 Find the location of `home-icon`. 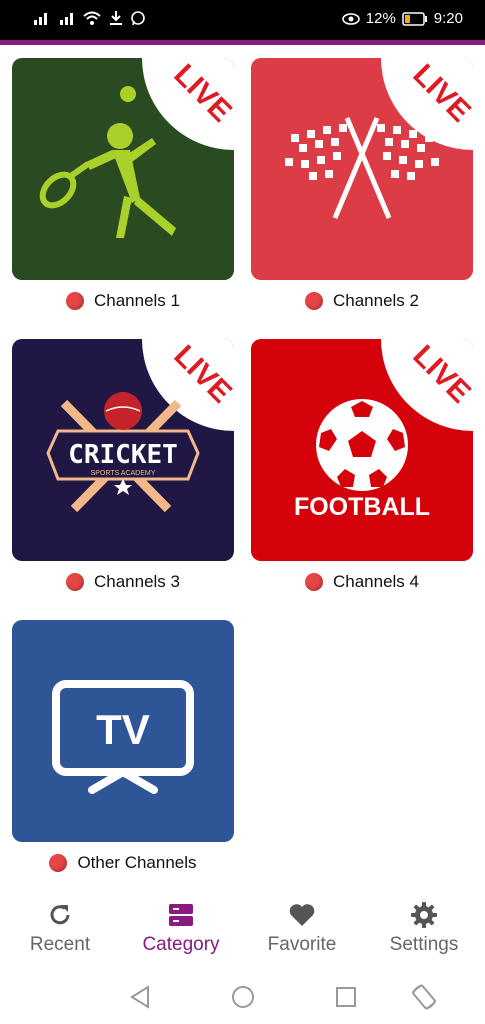

home-icon is located at coordinates (243, 997).